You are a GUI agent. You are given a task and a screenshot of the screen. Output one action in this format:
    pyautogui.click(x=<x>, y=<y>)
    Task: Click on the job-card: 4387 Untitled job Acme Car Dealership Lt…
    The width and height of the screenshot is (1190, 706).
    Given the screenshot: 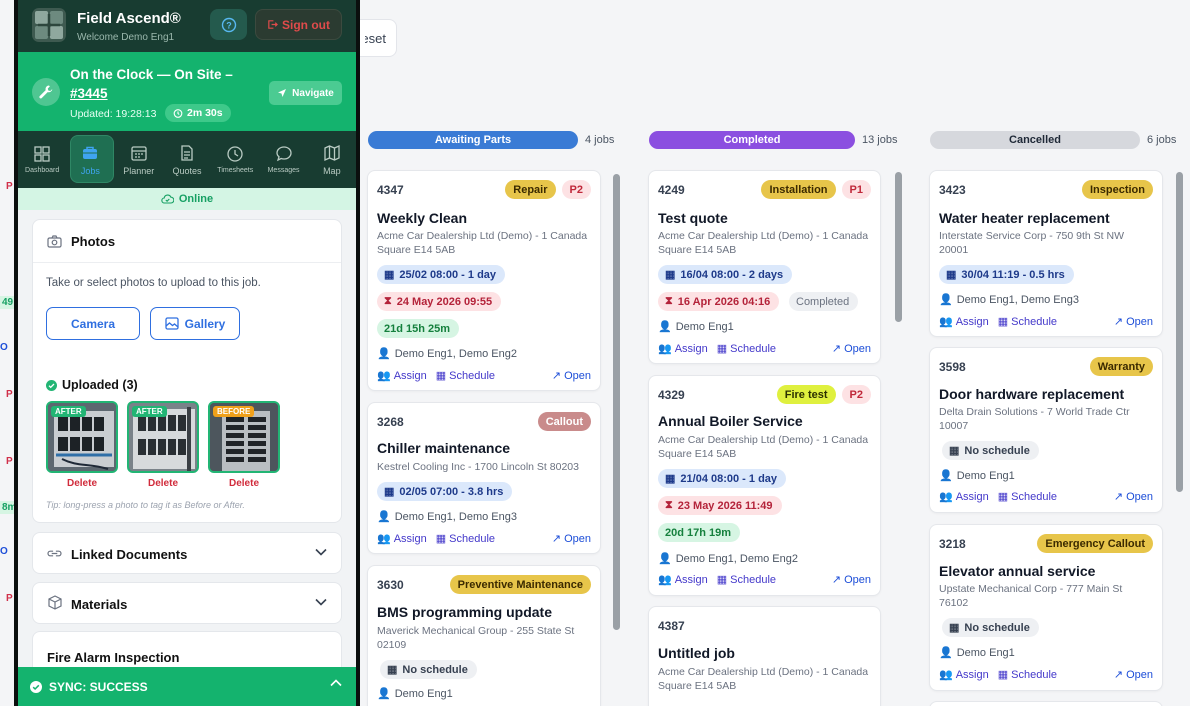 What is the action you would take?
    pyautogui.click(x=764, y=656)
    